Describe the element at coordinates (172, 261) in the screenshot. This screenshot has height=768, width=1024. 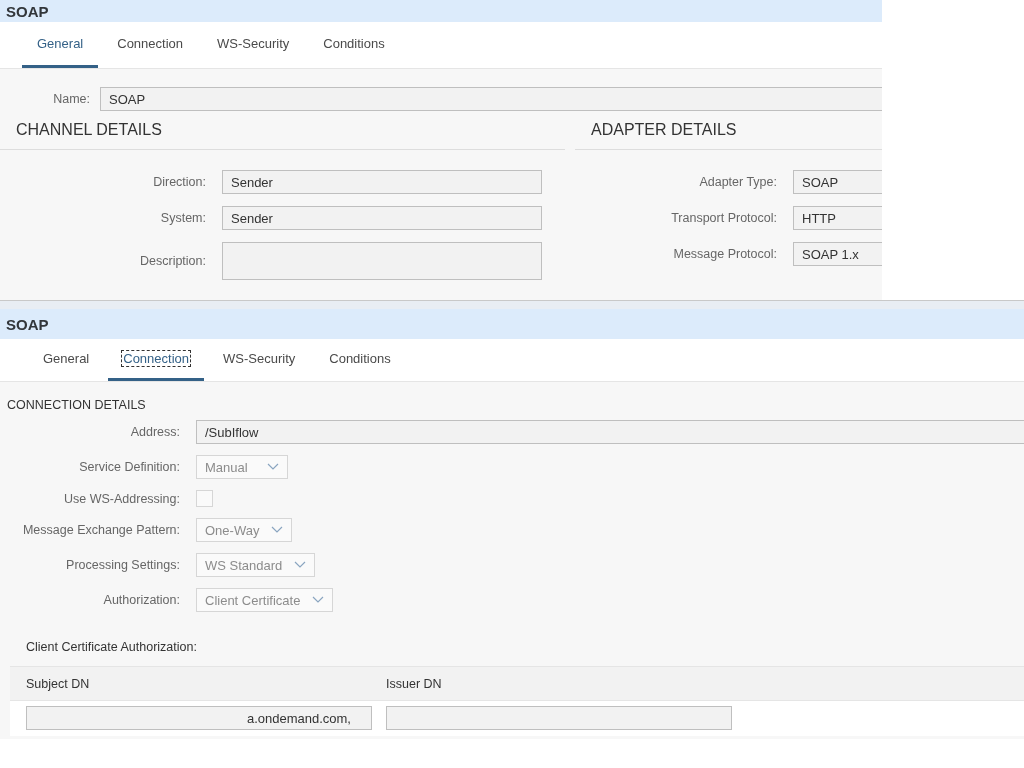
I see `field-label: Description:` at that location.